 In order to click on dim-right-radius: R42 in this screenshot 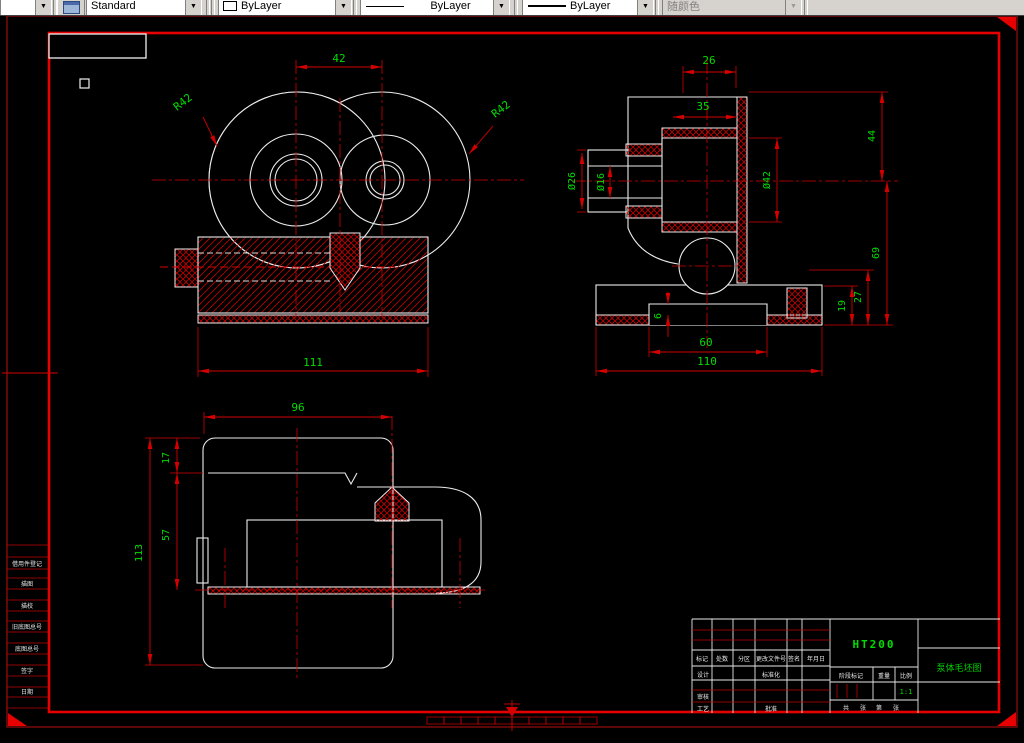, I will do `click(501, 109)`.